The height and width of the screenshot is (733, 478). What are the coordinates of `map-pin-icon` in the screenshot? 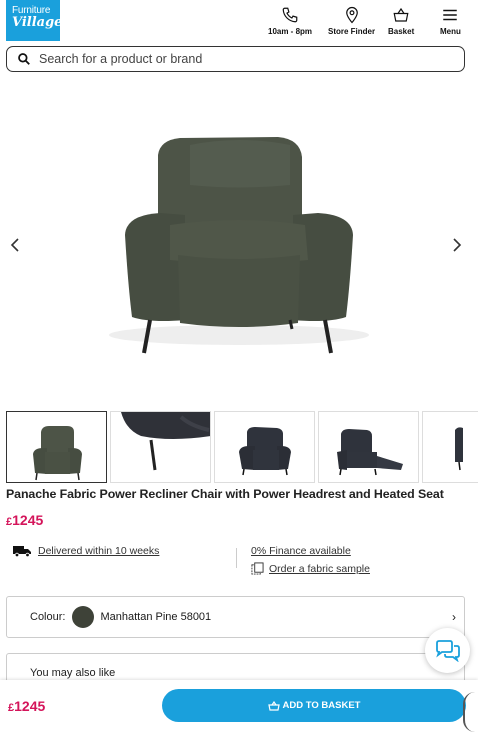 It's located at (351, 15).